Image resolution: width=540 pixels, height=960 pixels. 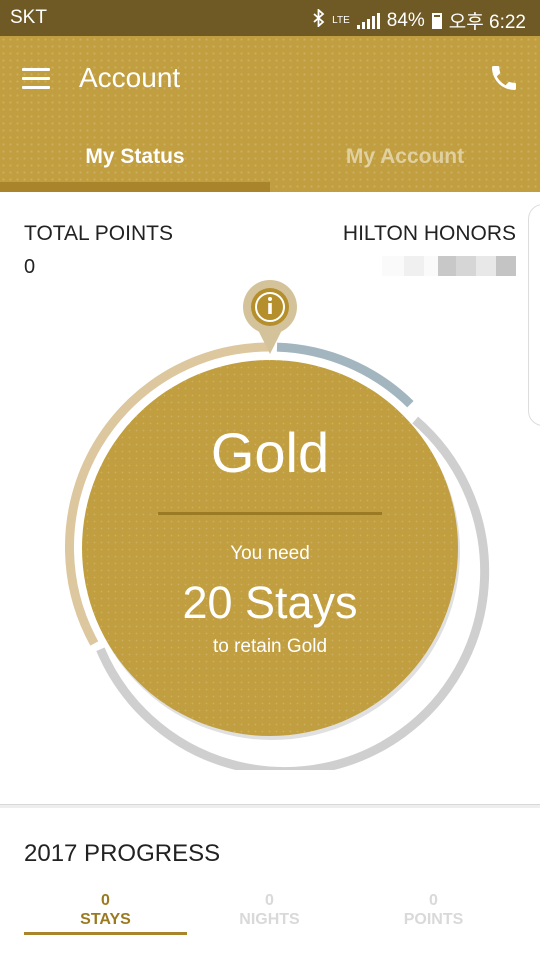 I want to click on status-bar: SKT LTE 84% 오후 6:22, so click(x=270, y=18).